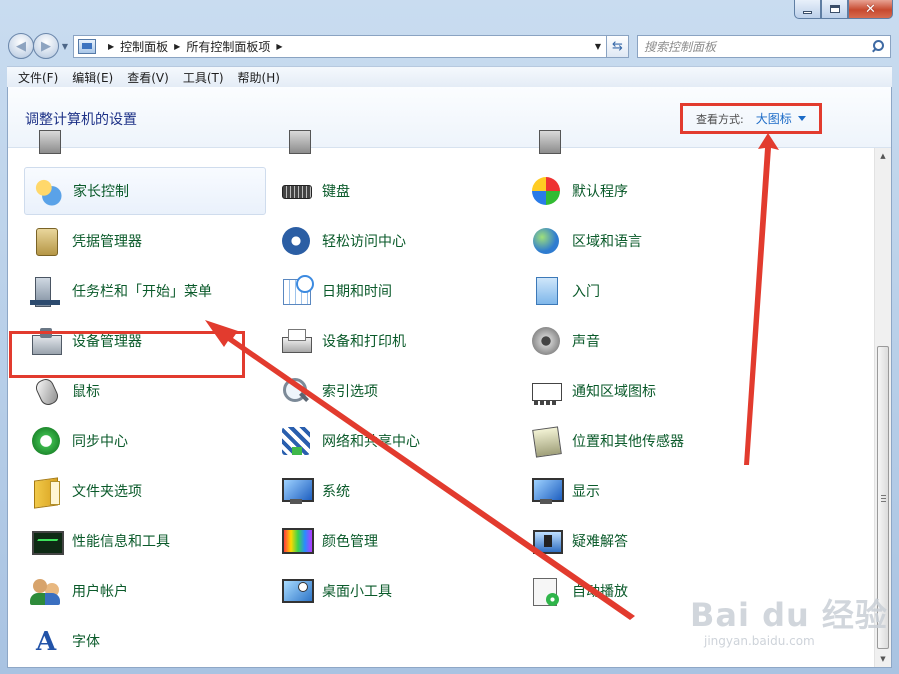 The width and height of the screenshot is (899, 674). I want to click on item-sound: 声音, so click(645, 341).